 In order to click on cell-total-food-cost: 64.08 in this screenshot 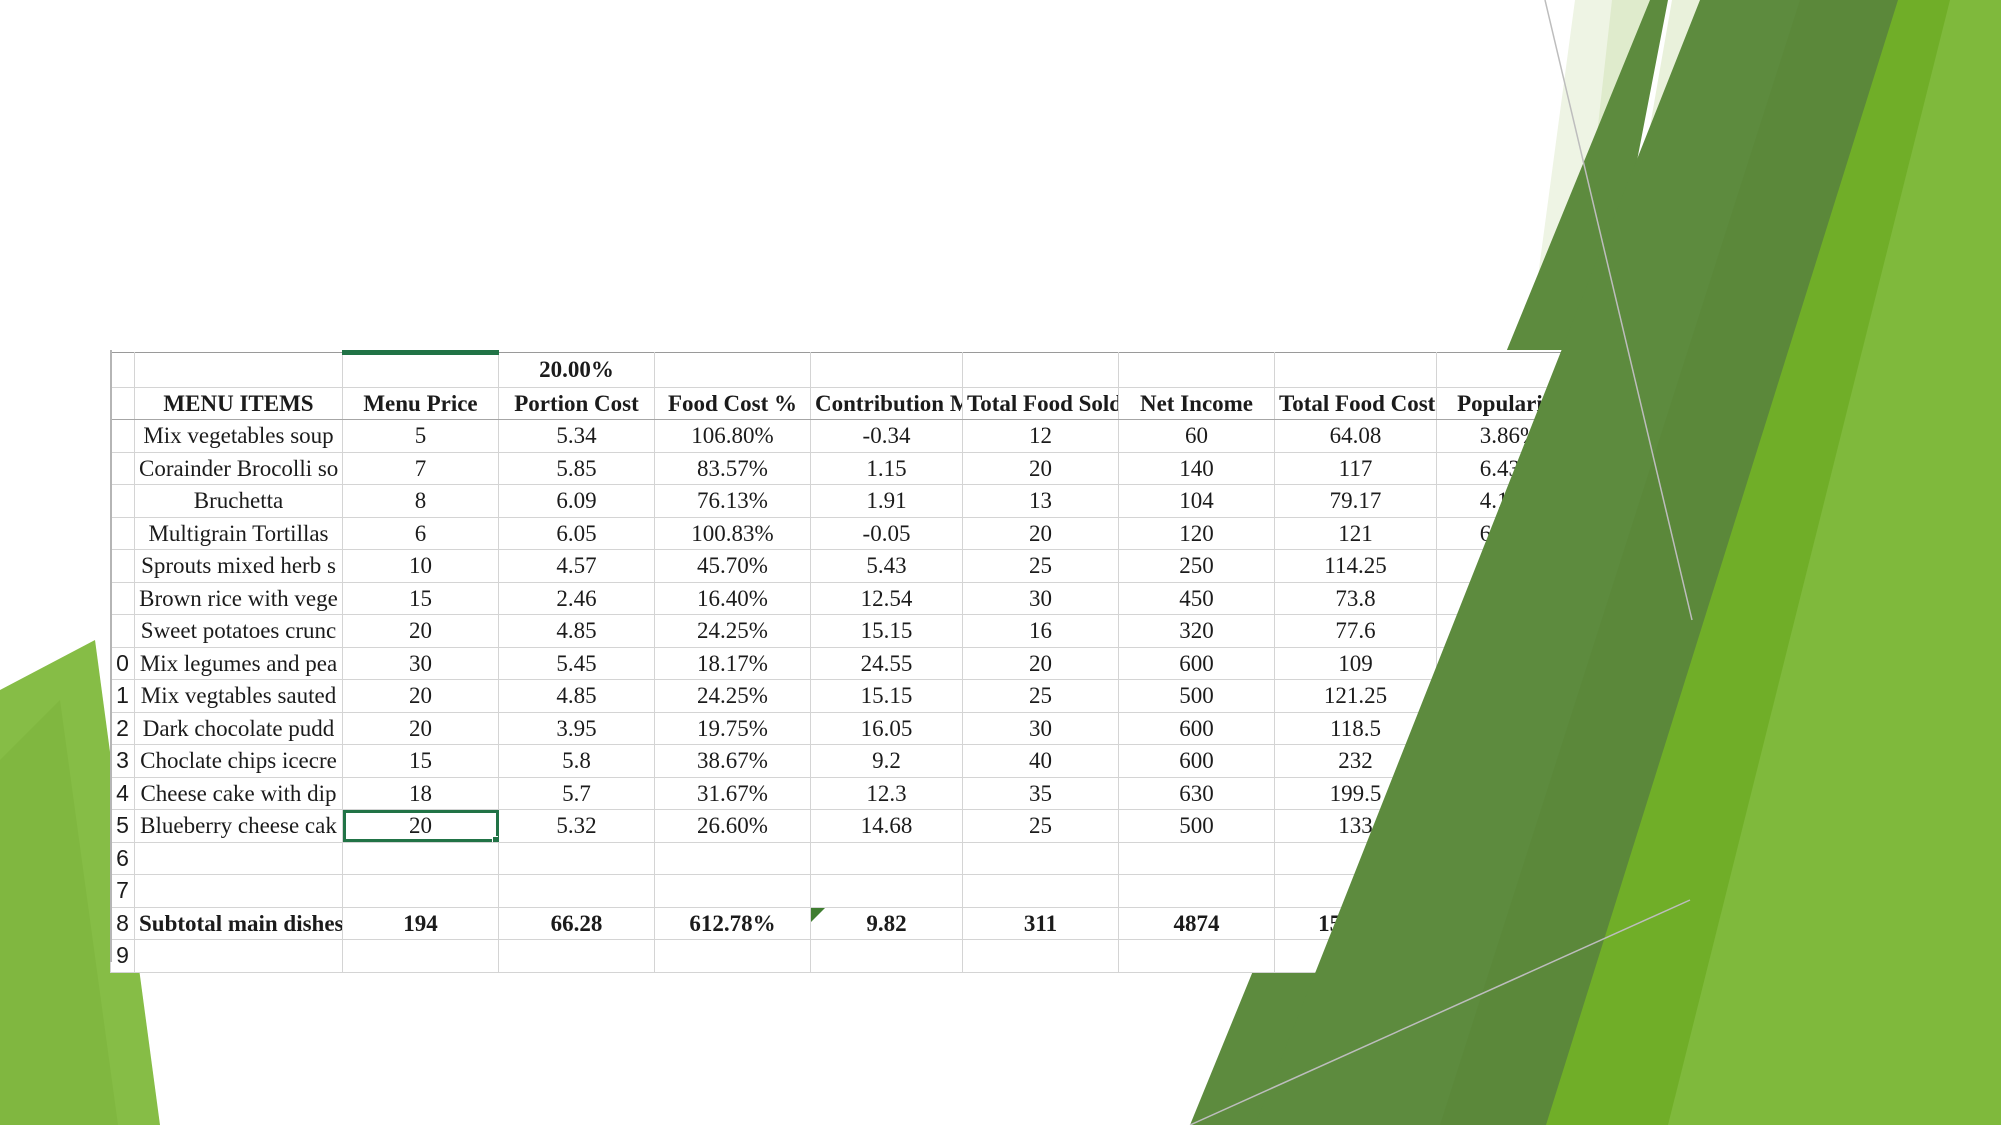, I will do `click(1355, 436)`.